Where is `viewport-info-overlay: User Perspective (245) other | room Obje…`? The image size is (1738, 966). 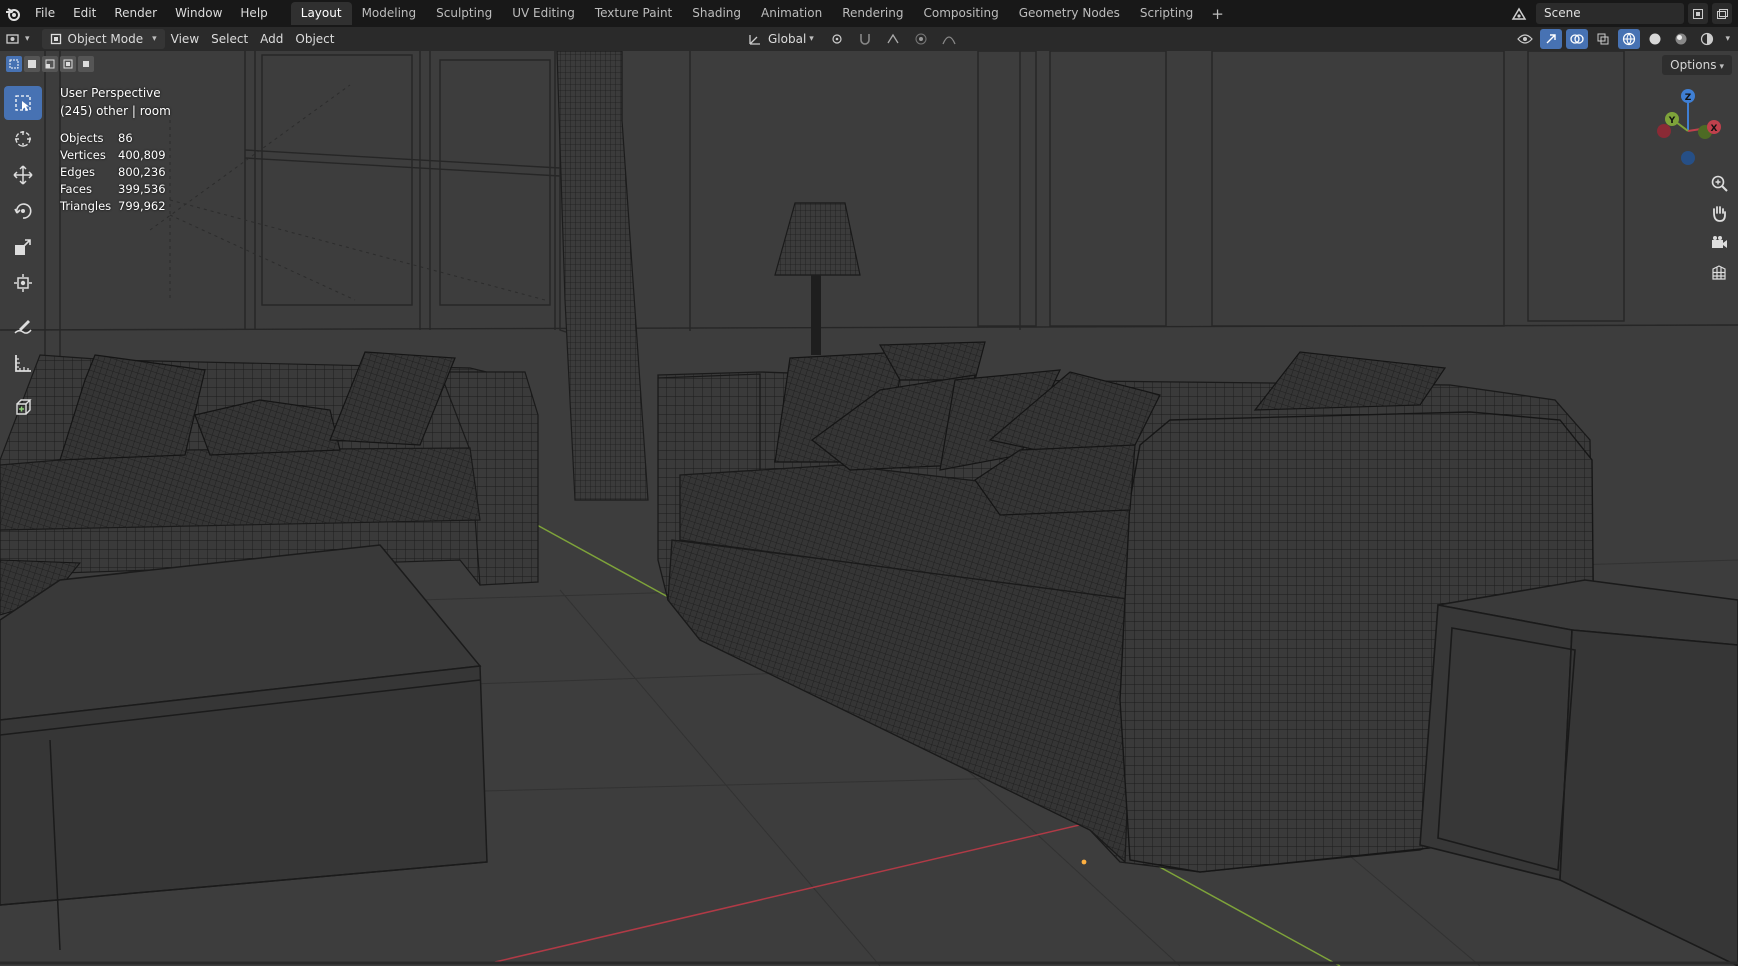 viewport-info-overlay: User Perspective (245) other | room Obje… is located at coordinates (115, 149).